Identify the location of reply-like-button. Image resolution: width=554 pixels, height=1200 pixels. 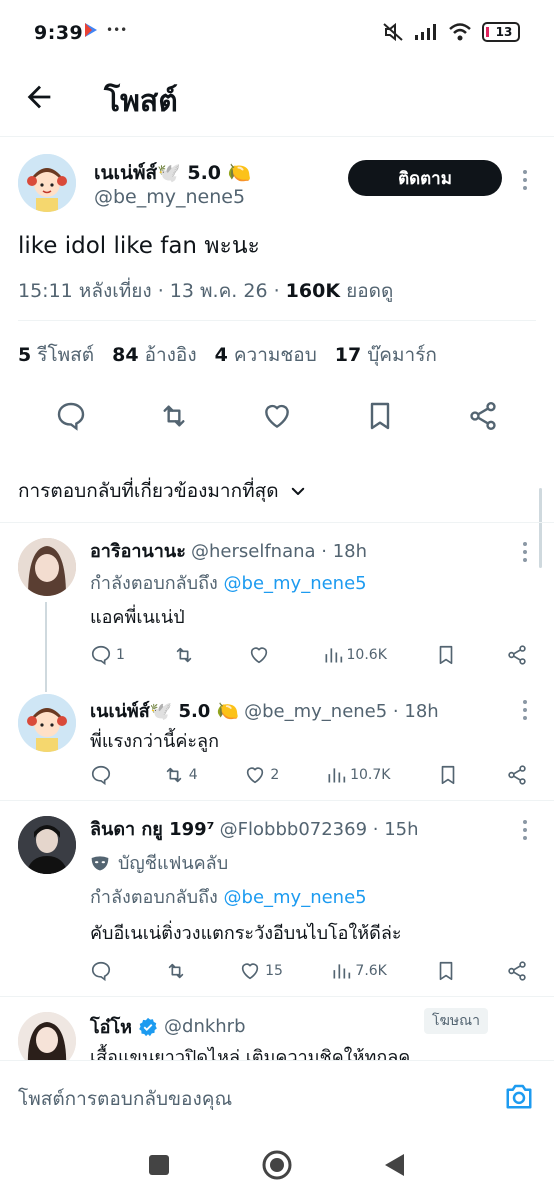
(261, 655).